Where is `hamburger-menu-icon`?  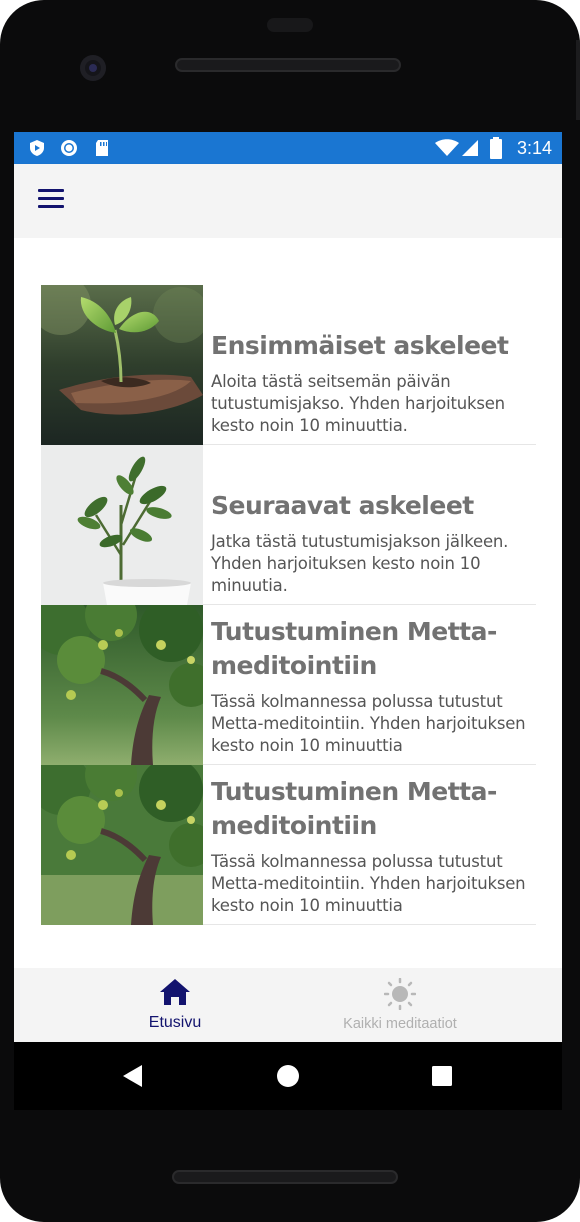
hamburger-menu-icon is located at coordinates (51, 199).